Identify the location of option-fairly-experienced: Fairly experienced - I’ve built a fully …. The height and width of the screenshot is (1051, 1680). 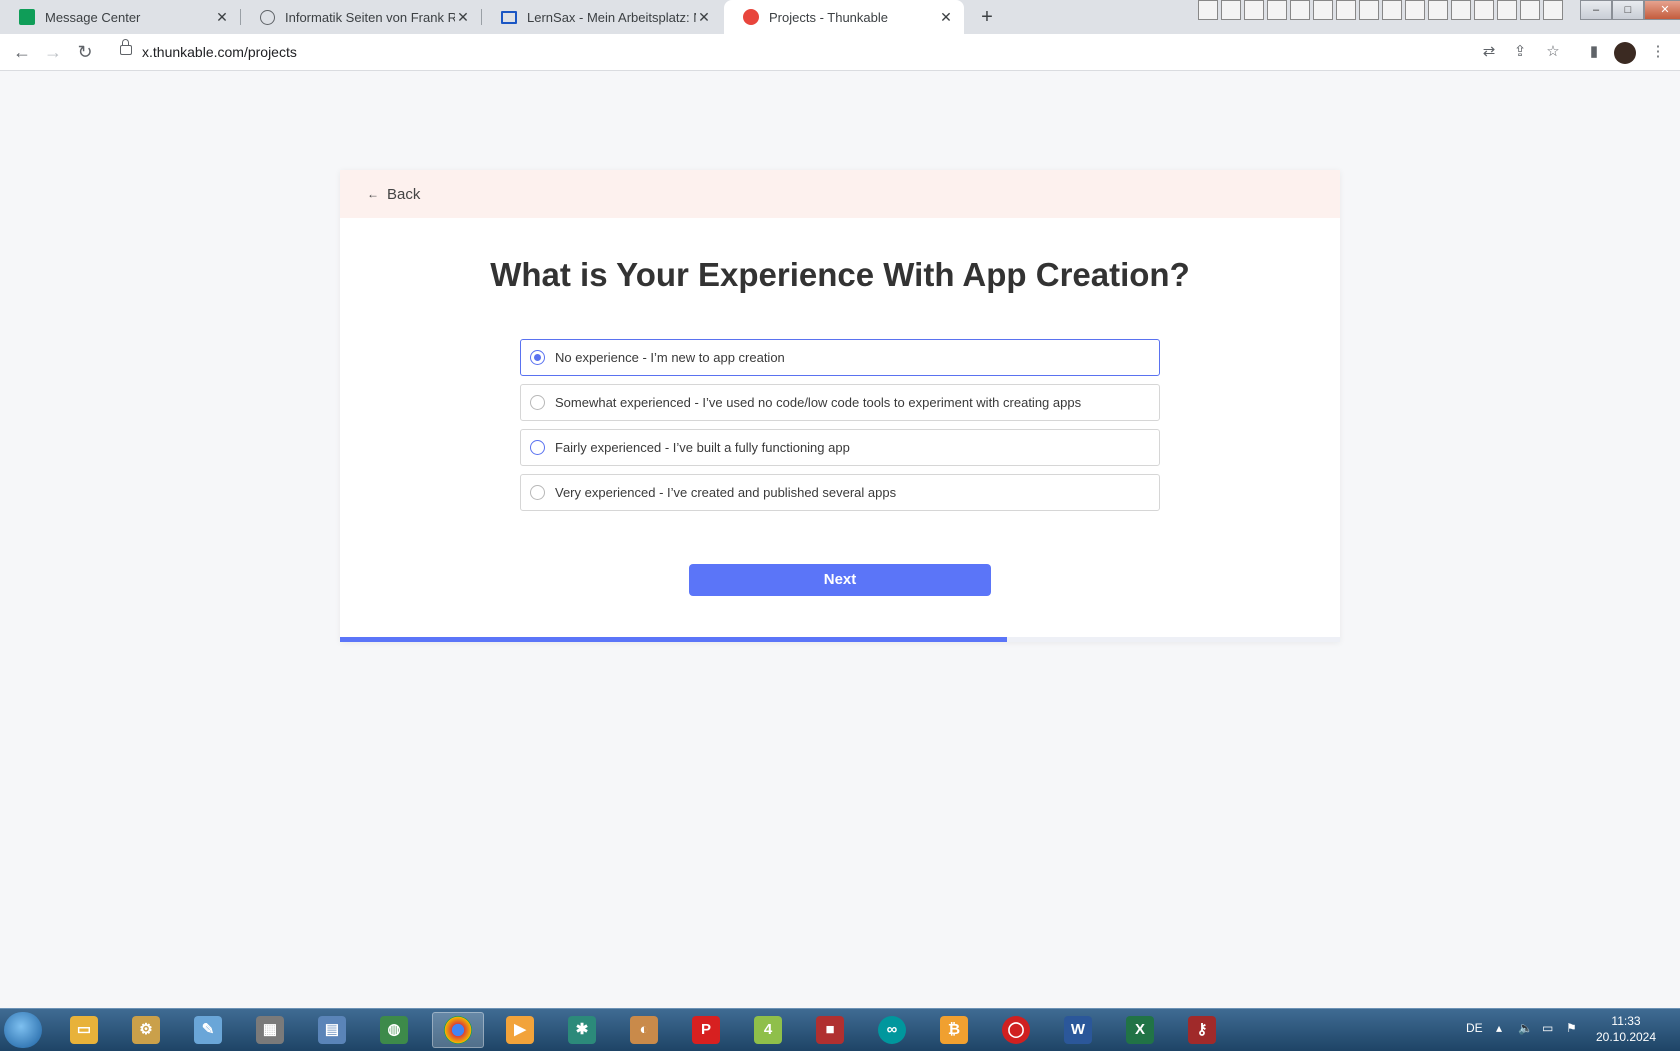
(840, 447).